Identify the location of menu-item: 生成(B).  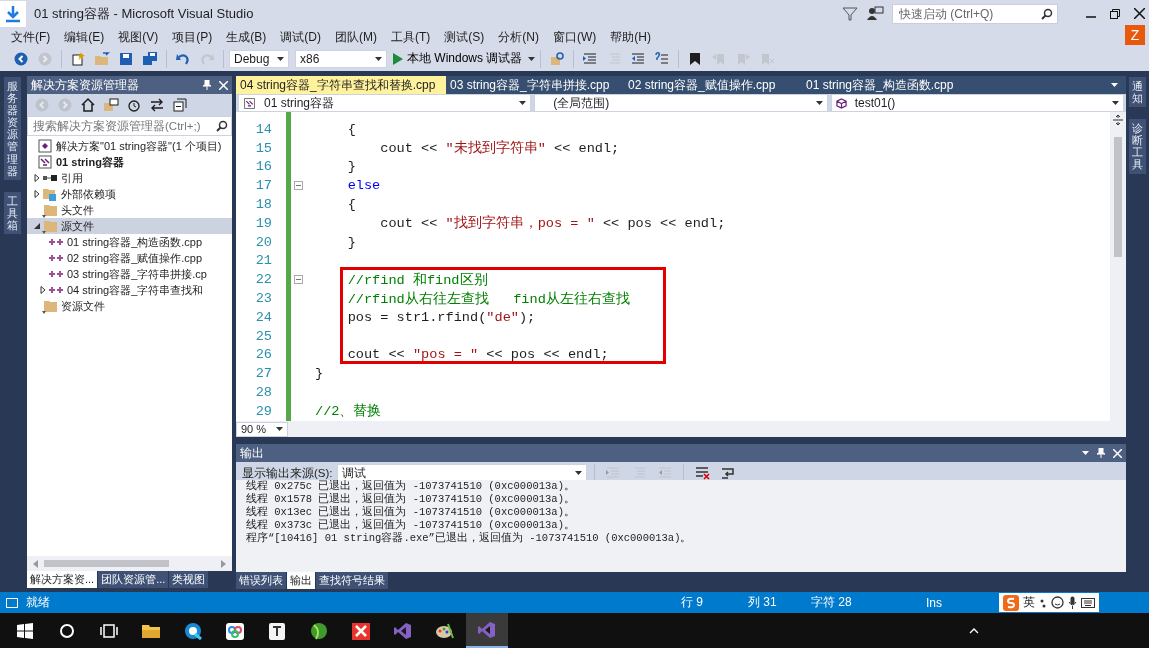
(246, 36).